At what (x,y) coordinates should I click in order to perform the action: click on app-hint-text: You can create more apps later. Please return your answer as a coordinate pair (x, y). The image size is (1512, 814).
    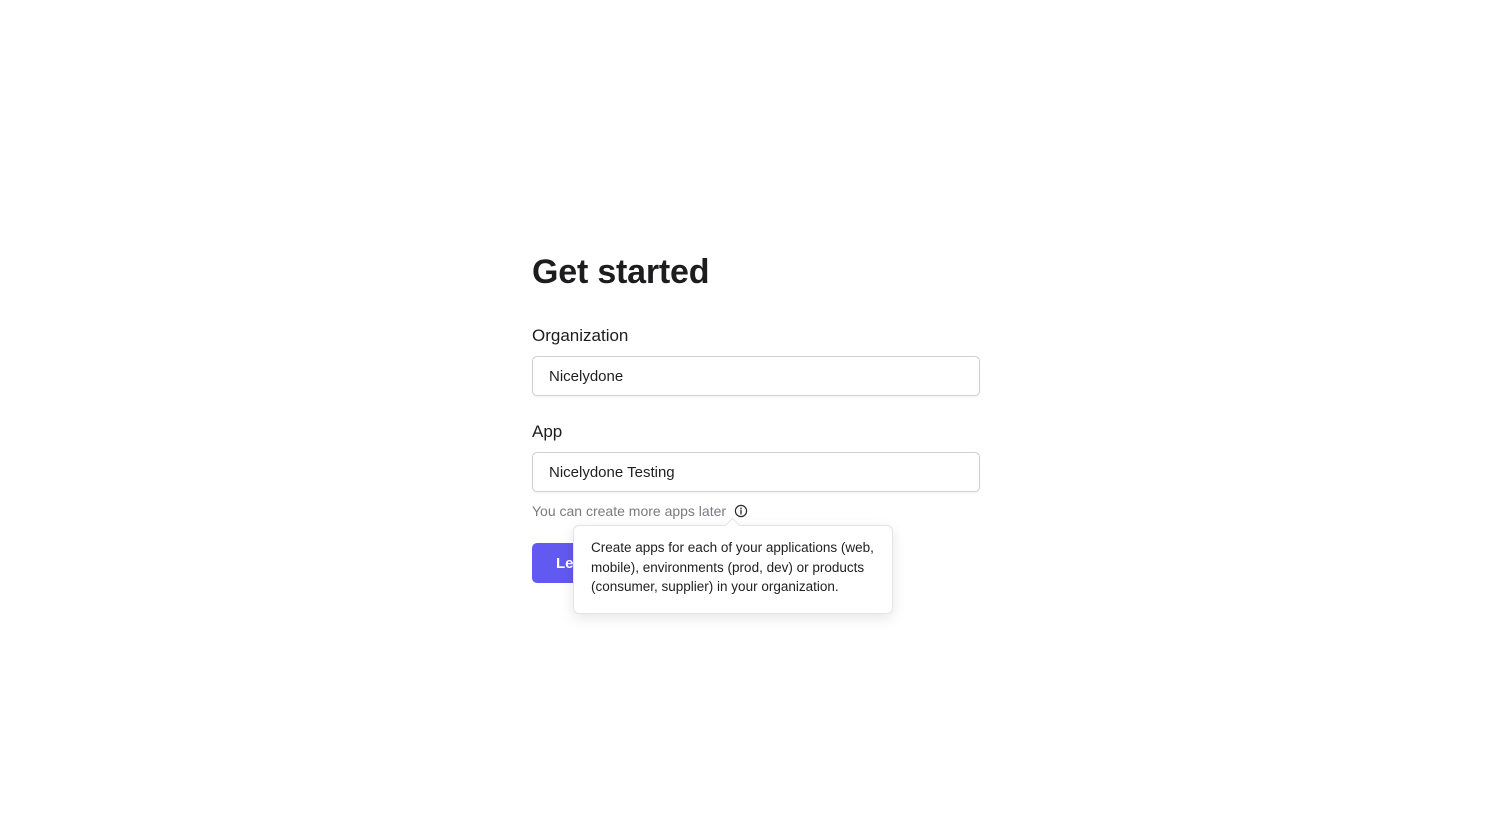
    Looking at the image, I should click on (629, 511).